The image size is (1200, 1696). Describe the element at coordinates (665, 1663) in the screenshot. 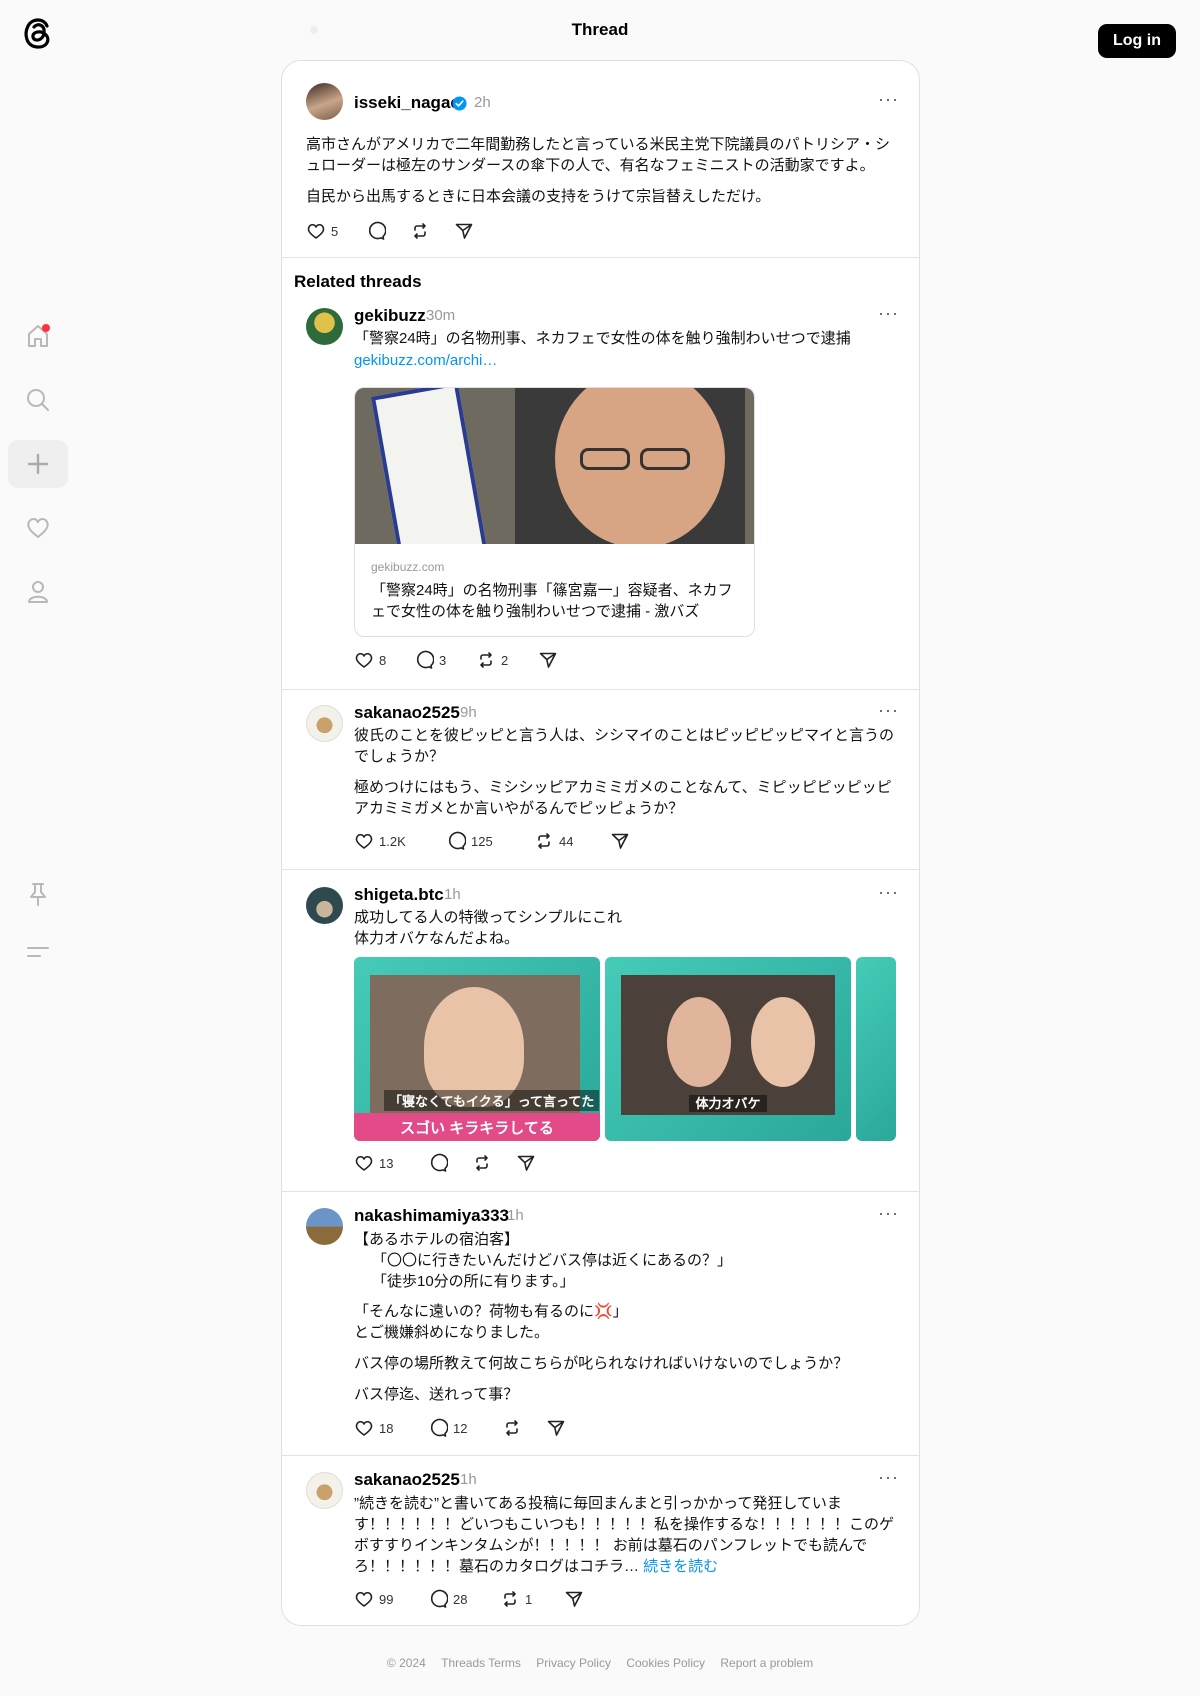

I see `footer-link-cookies: Cookies Policy` at that location.